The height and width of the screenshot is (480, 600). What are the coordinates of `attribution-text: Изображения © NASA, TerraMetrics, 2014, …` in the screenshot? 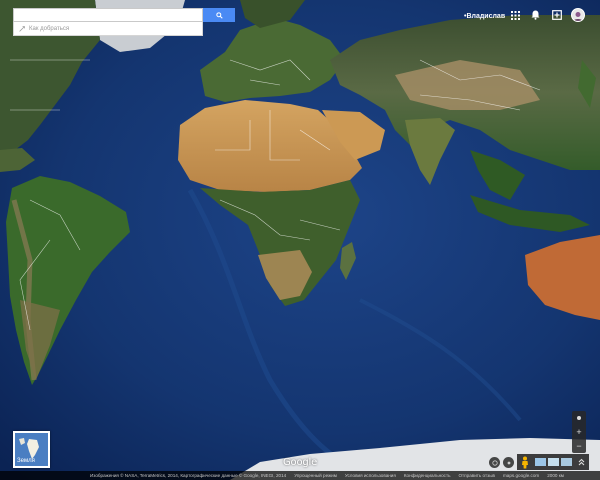 It's located at (188, 475).